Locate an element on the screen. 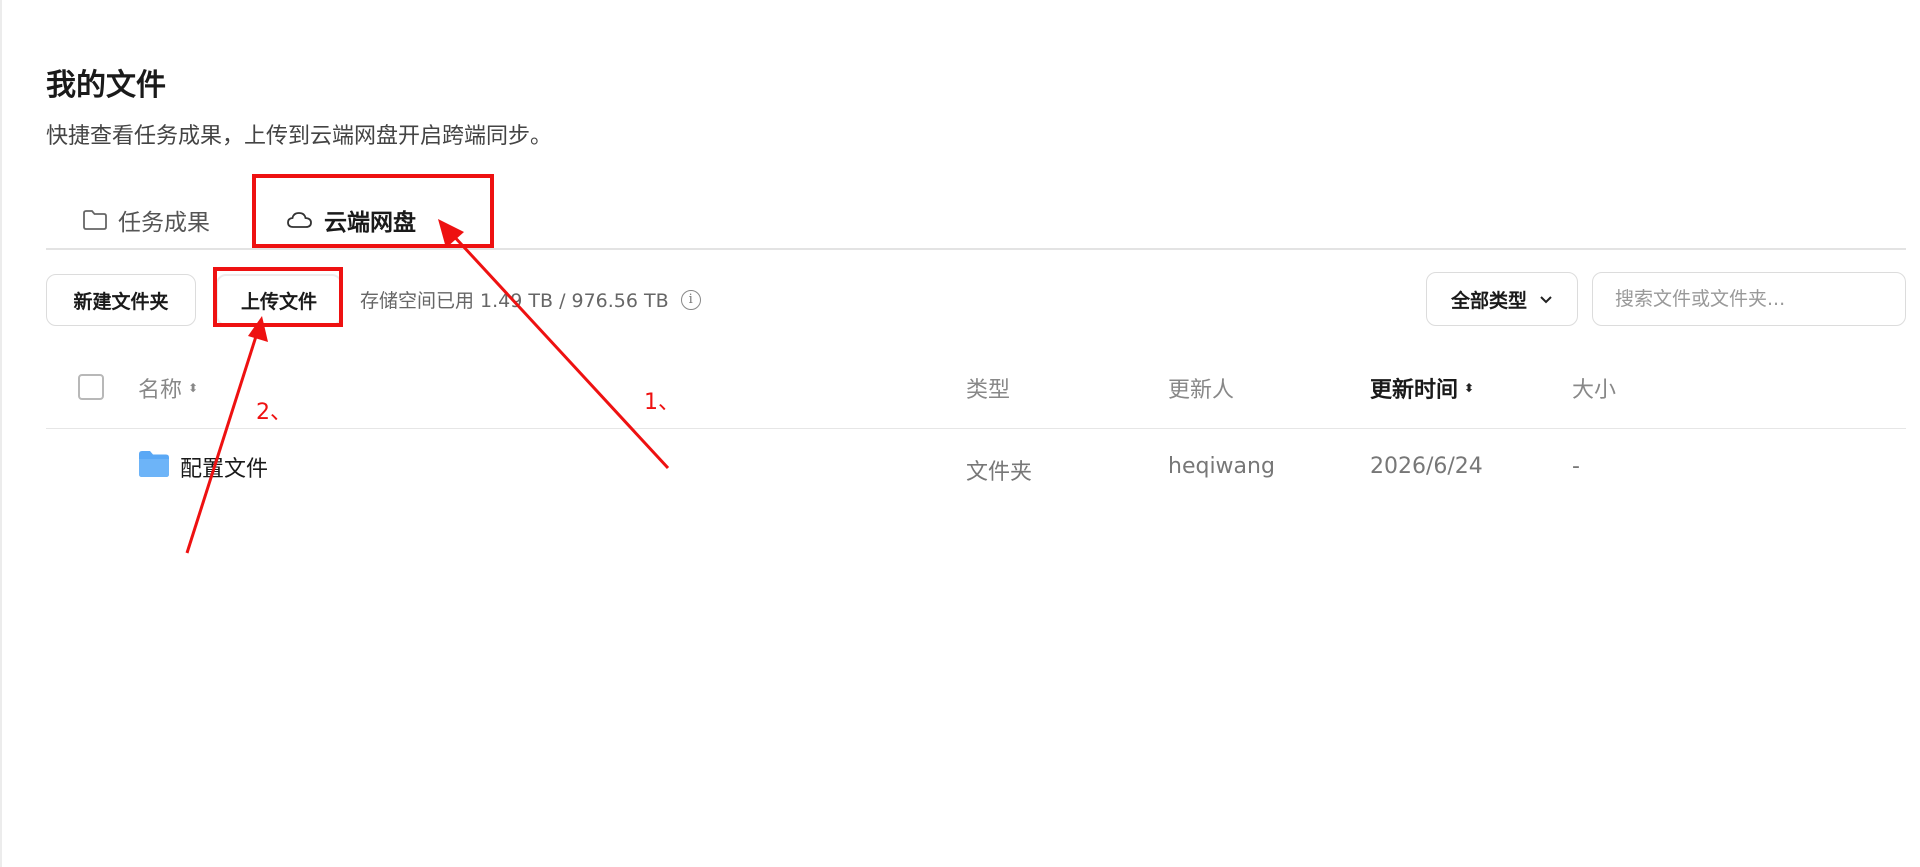  row-name-cell: 配置文件 is located at coordinates (203, 467).